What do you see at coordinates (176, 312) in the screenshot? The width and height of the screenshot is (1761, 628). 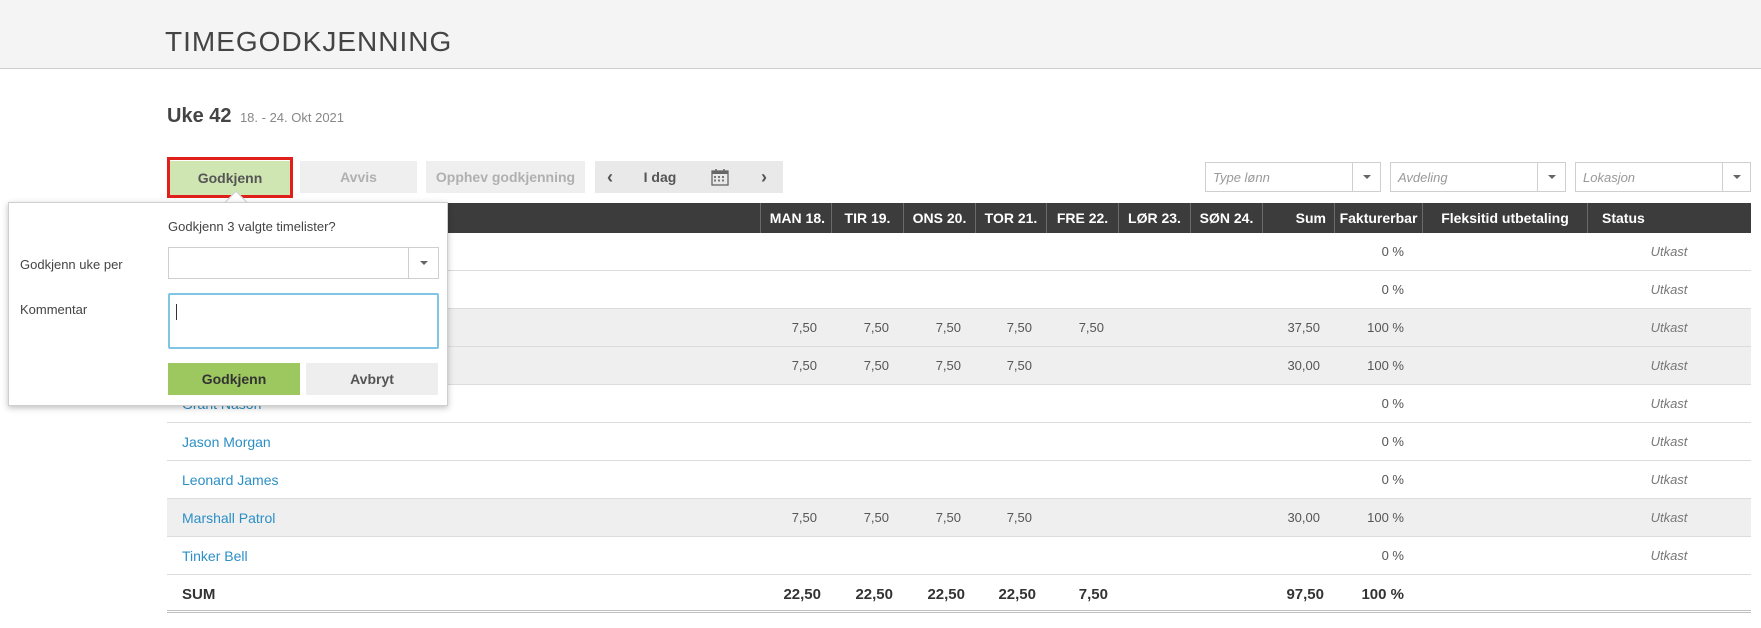 I see `text-cursor` at bounding box center [176, 312].